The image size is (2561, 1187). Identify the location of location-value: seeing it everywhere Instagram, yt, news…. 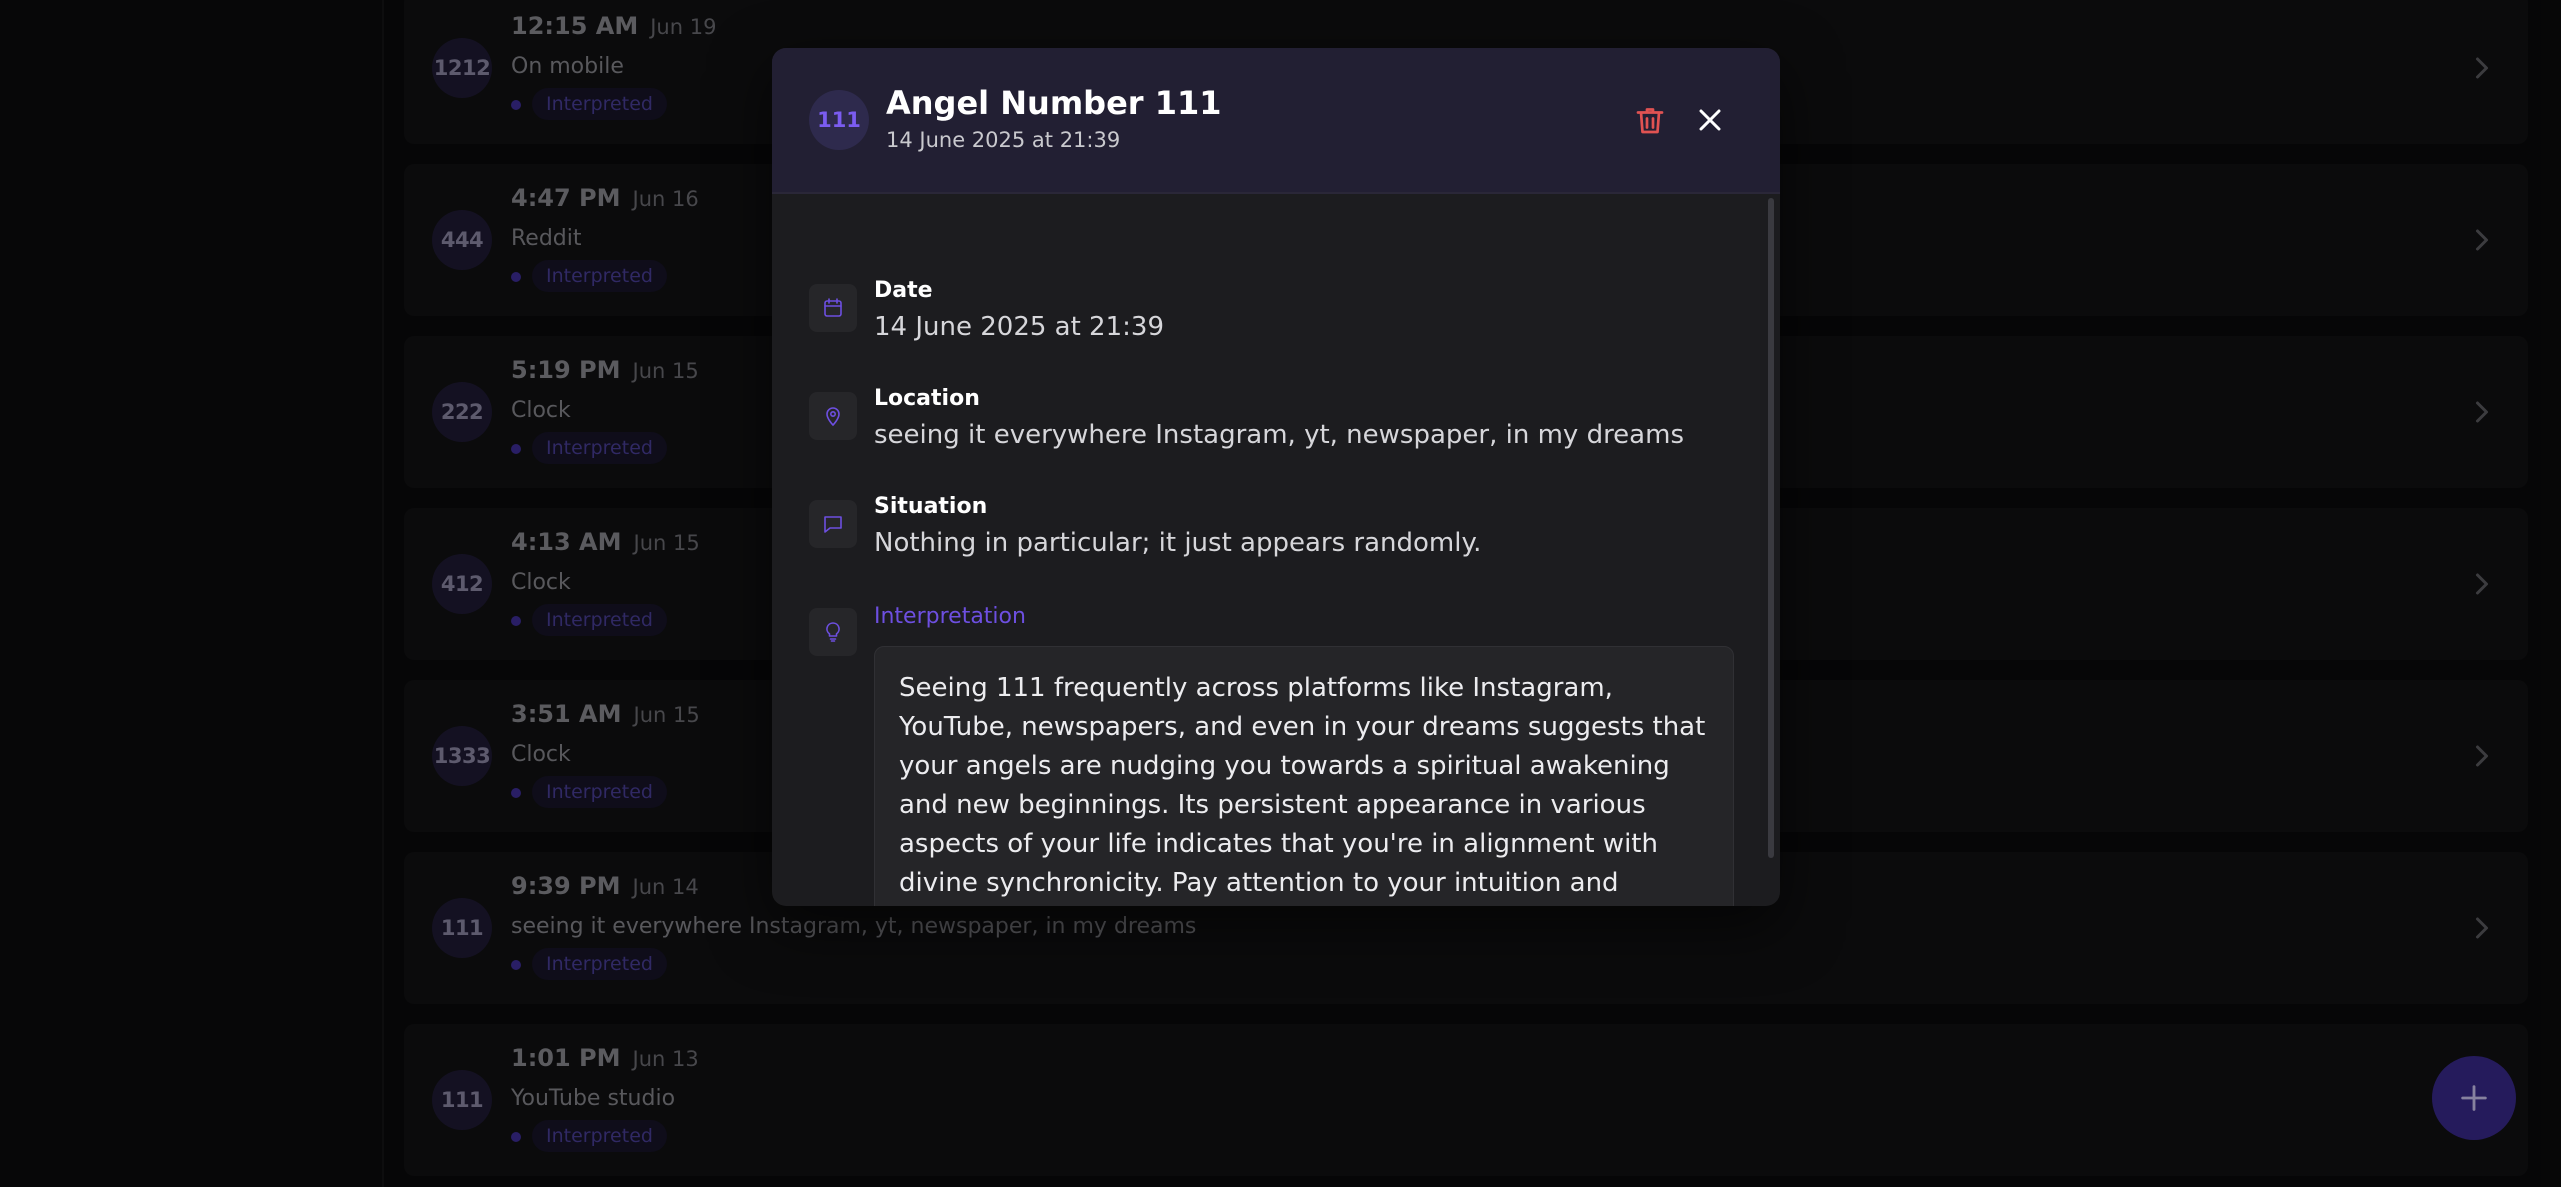
(1279, 435).